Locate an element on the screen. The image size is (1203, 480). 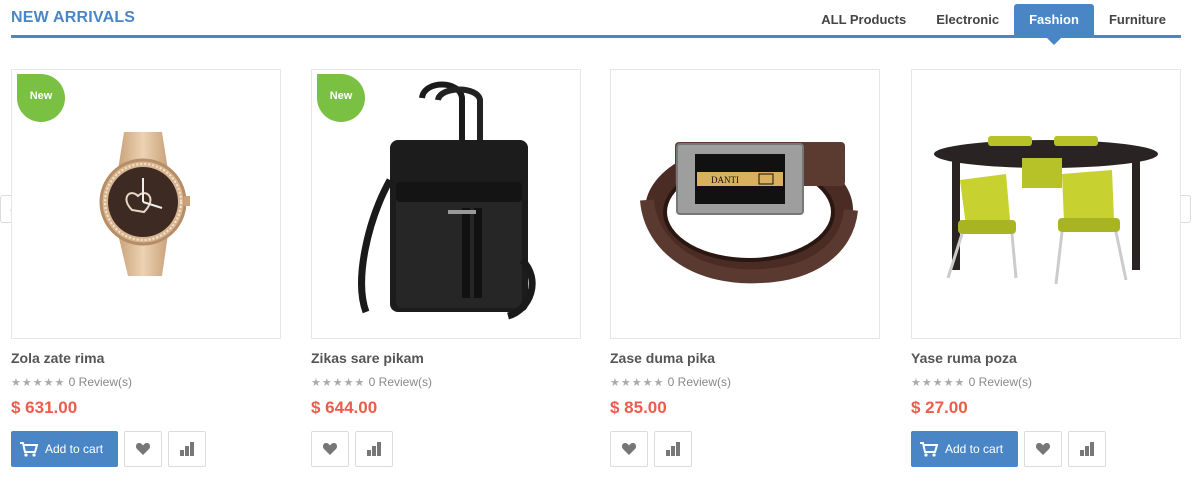
product-price: $ 27.00 is located at coordinates (939, 407).